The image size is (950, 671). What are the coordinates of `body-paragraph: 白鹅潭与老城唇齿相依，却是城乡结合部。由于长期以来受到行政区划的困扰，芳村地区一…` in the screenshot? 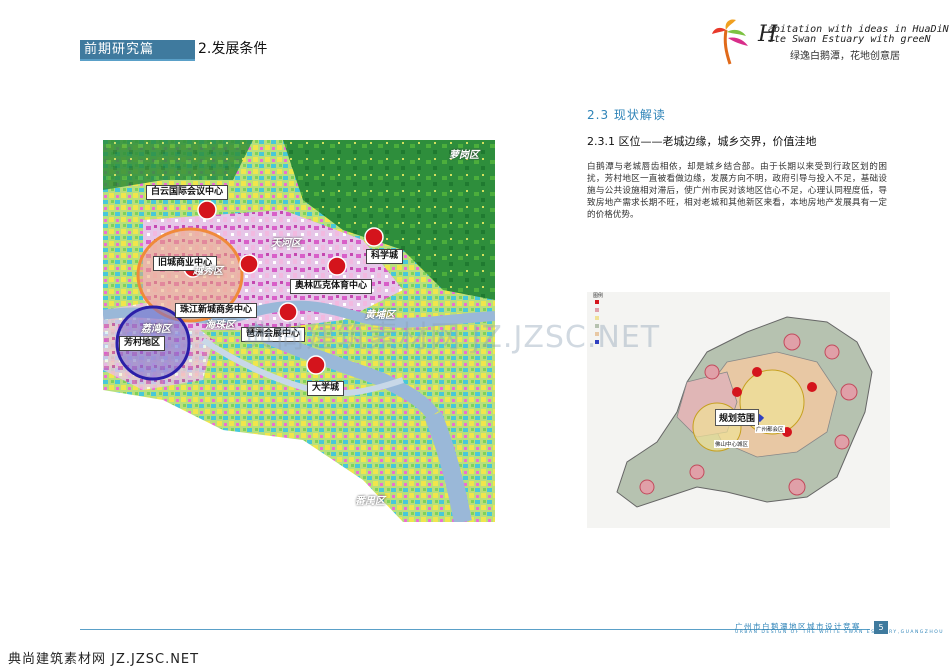 It's located at (737, 191).